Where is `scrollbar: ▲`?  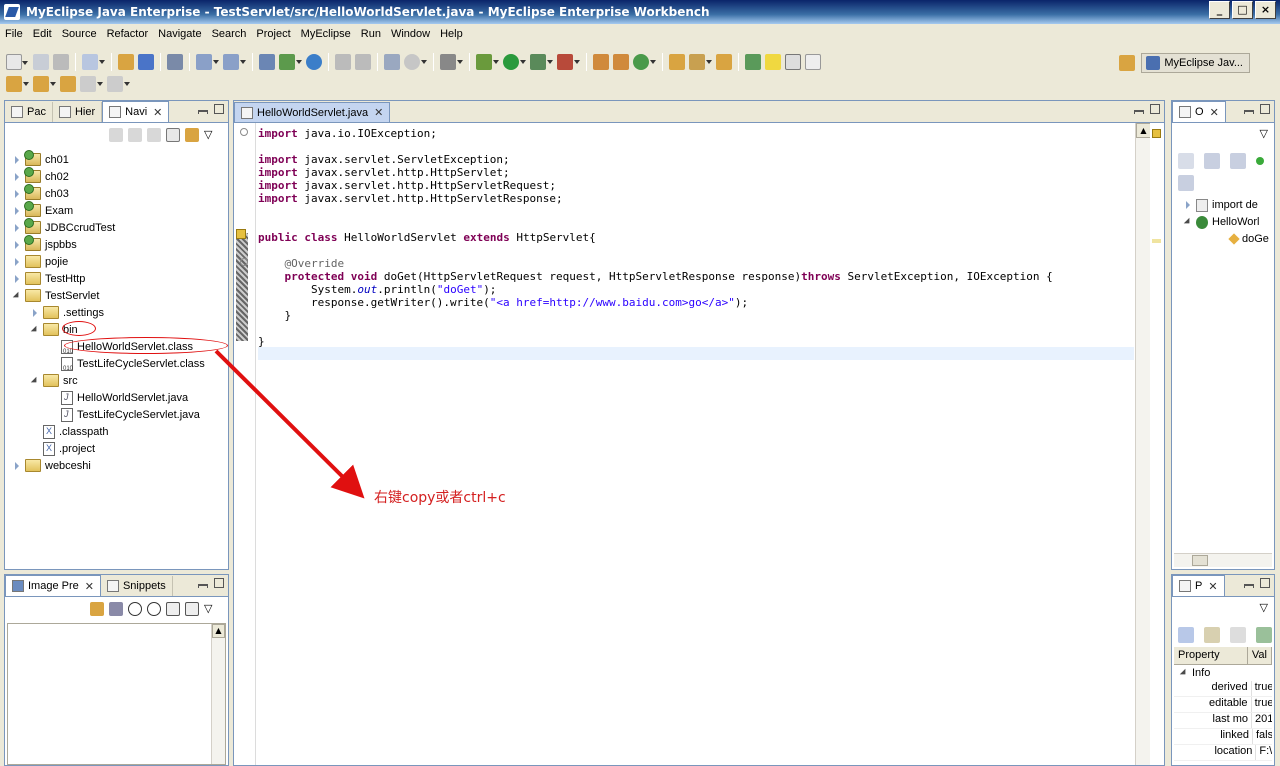
scrollbar: ▲ is located at coordinates (218, 694).